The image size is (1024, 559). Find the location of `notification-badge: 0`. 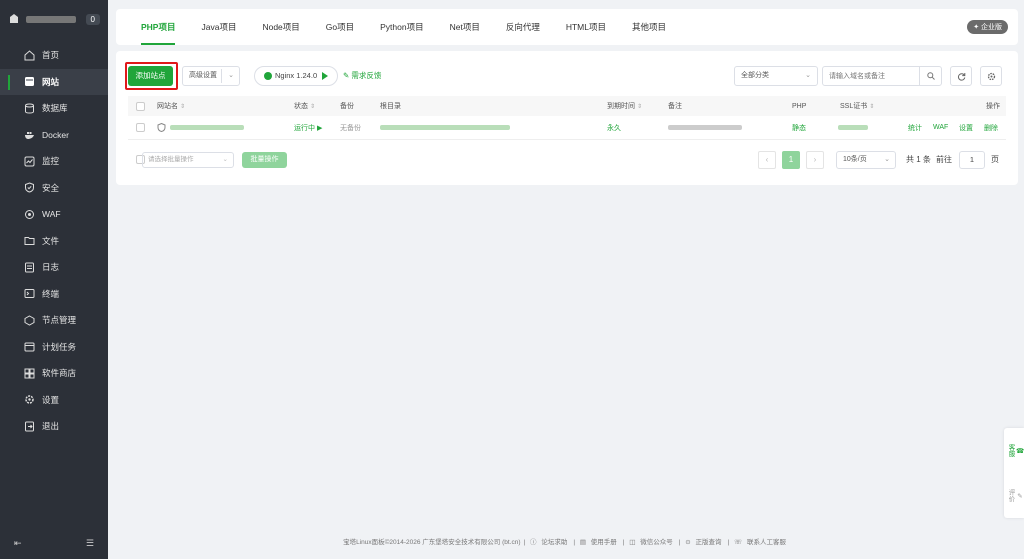

notification-badge: 0 is located at coordinates (92, 19).